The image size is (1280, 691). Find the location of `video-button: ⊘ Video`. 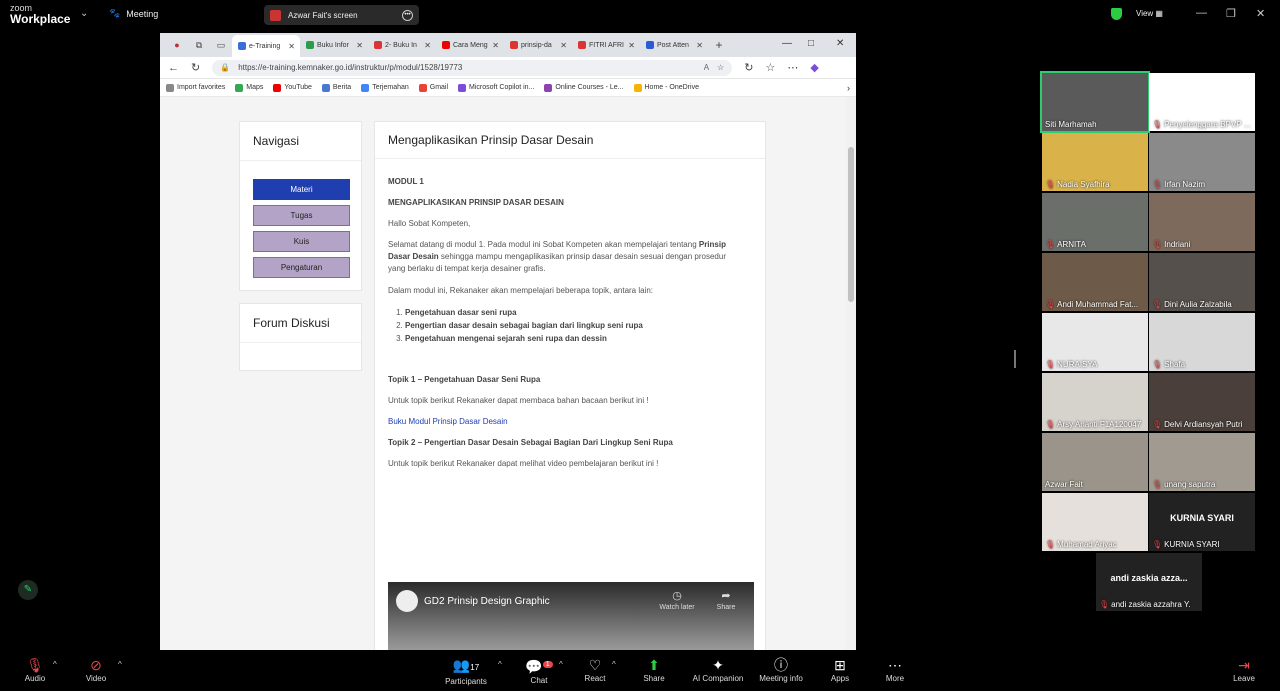

video-button: ⊘ Video is located at coordinates (96, 669).